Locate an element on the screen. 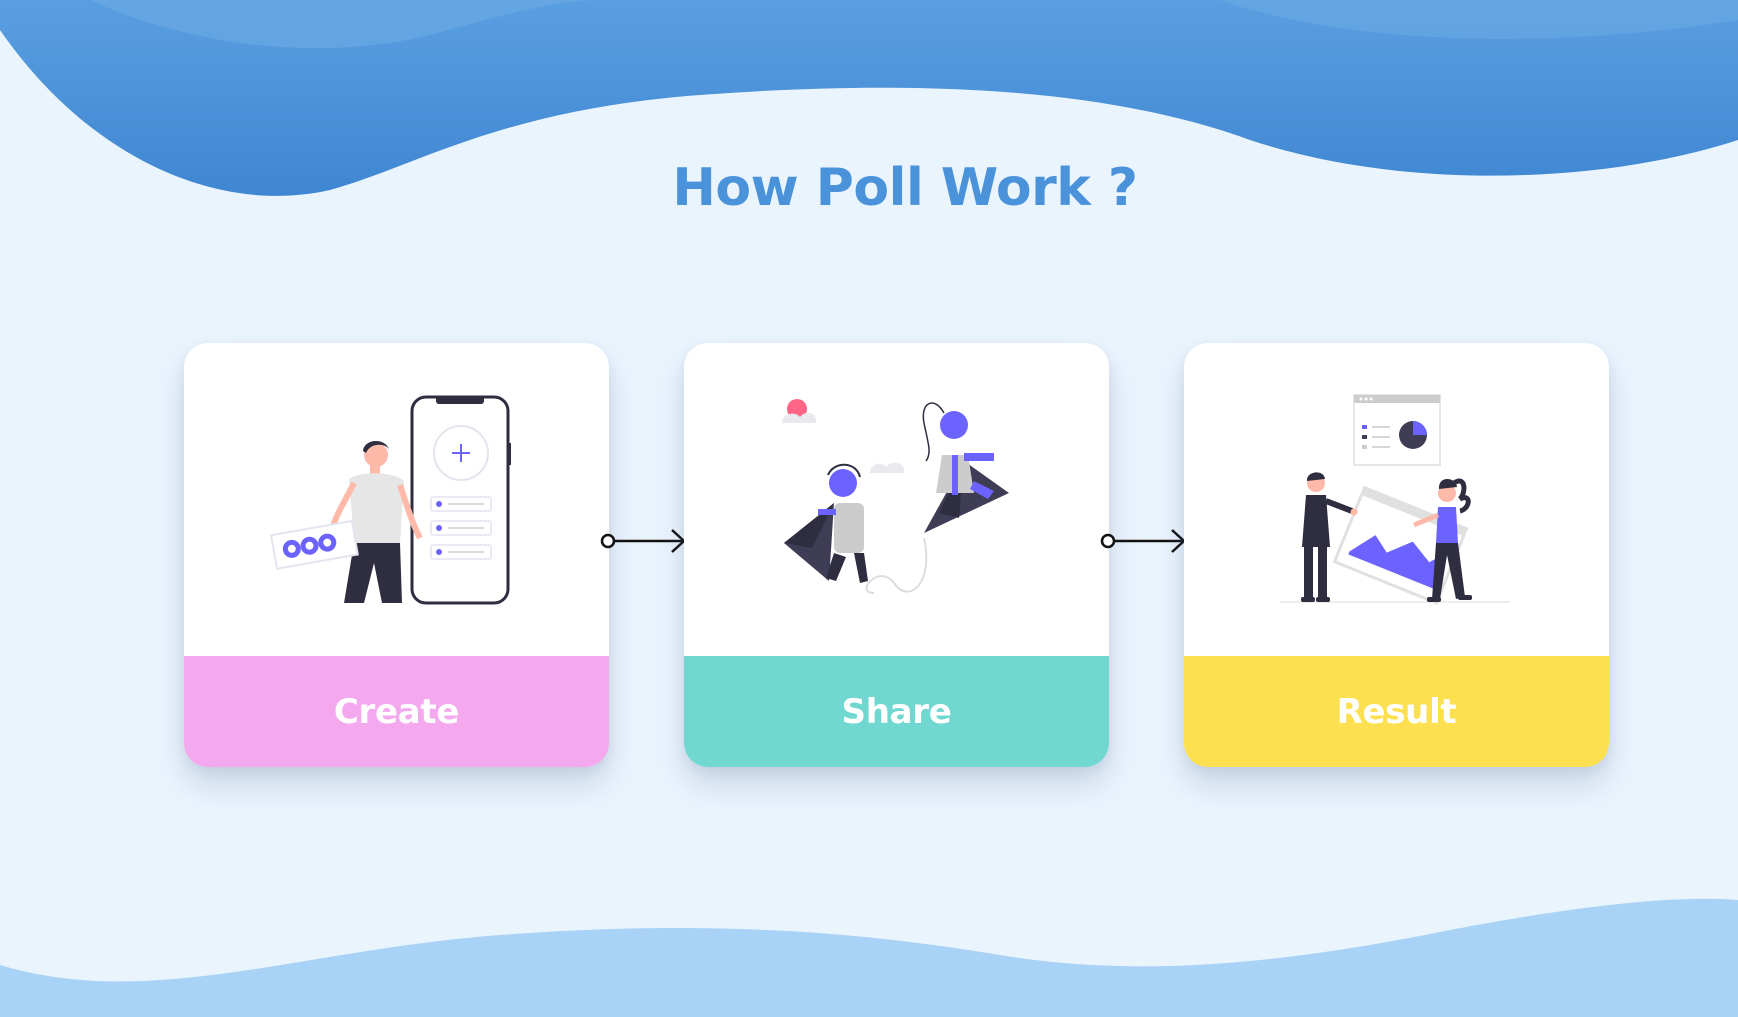  step-label-share: Share is located at coordinates (896, 711).